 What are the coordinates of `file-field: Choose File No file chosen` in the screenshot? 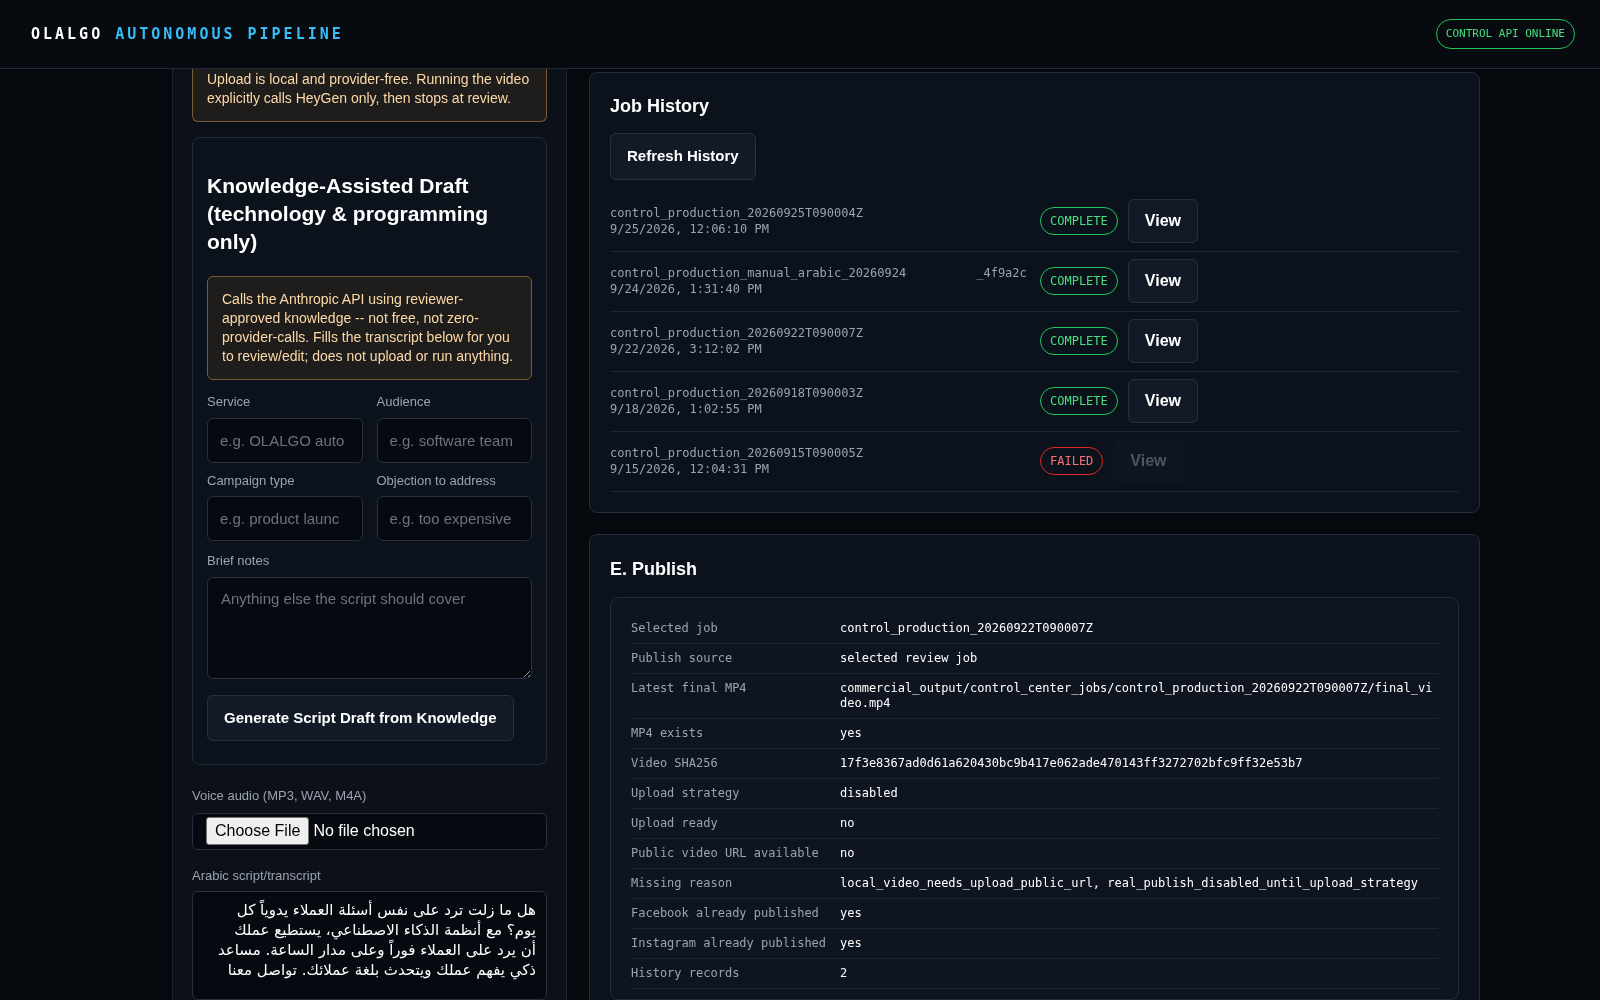 It's located at (369, 831).